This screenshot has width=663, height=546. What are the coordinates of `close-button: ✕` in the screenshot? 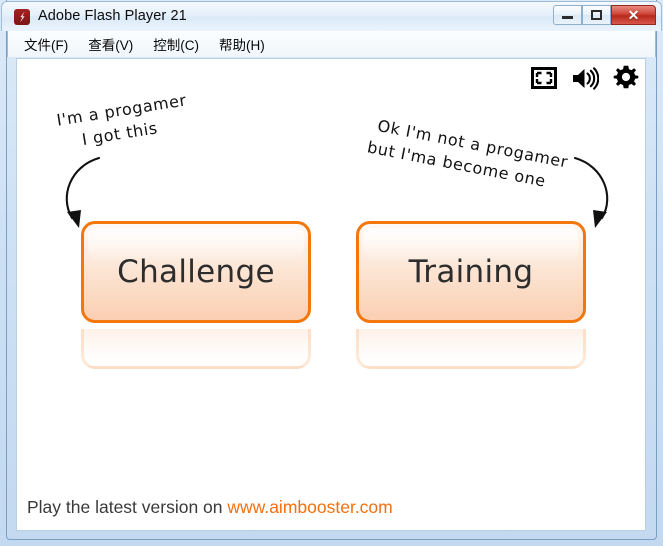 It's located at (633, 15).